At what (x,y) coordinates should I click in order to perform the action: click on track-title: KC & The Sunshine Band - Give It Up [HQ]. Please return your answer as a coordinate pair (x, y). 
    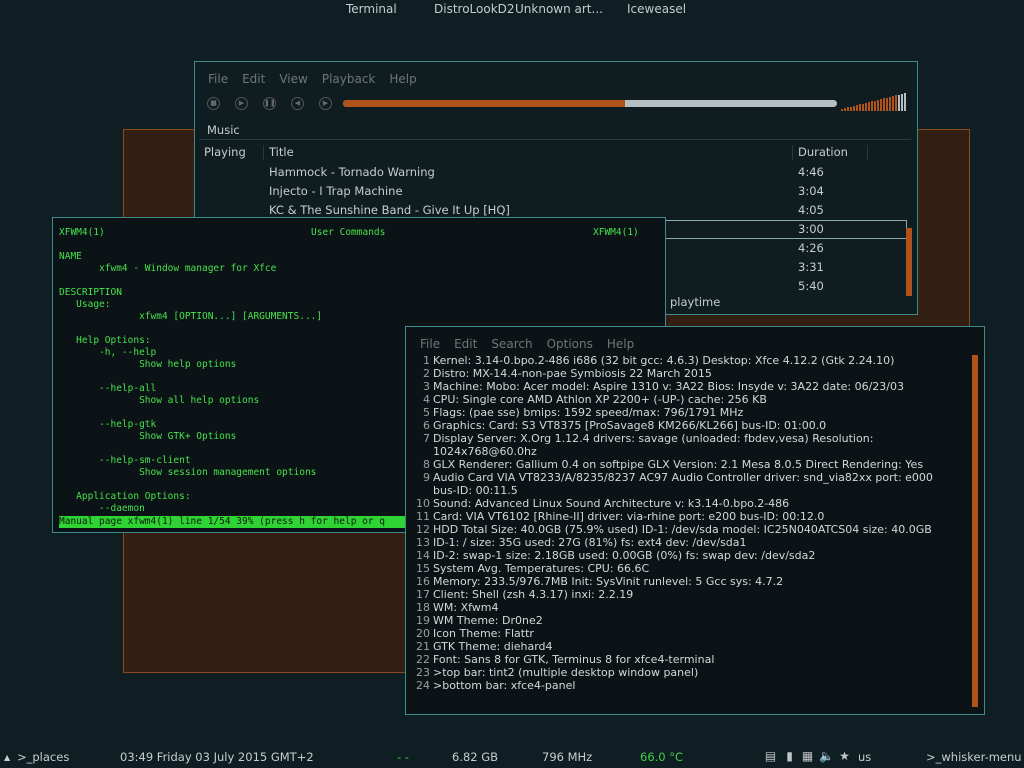
    Looking at the image, I should click on (389, 210).